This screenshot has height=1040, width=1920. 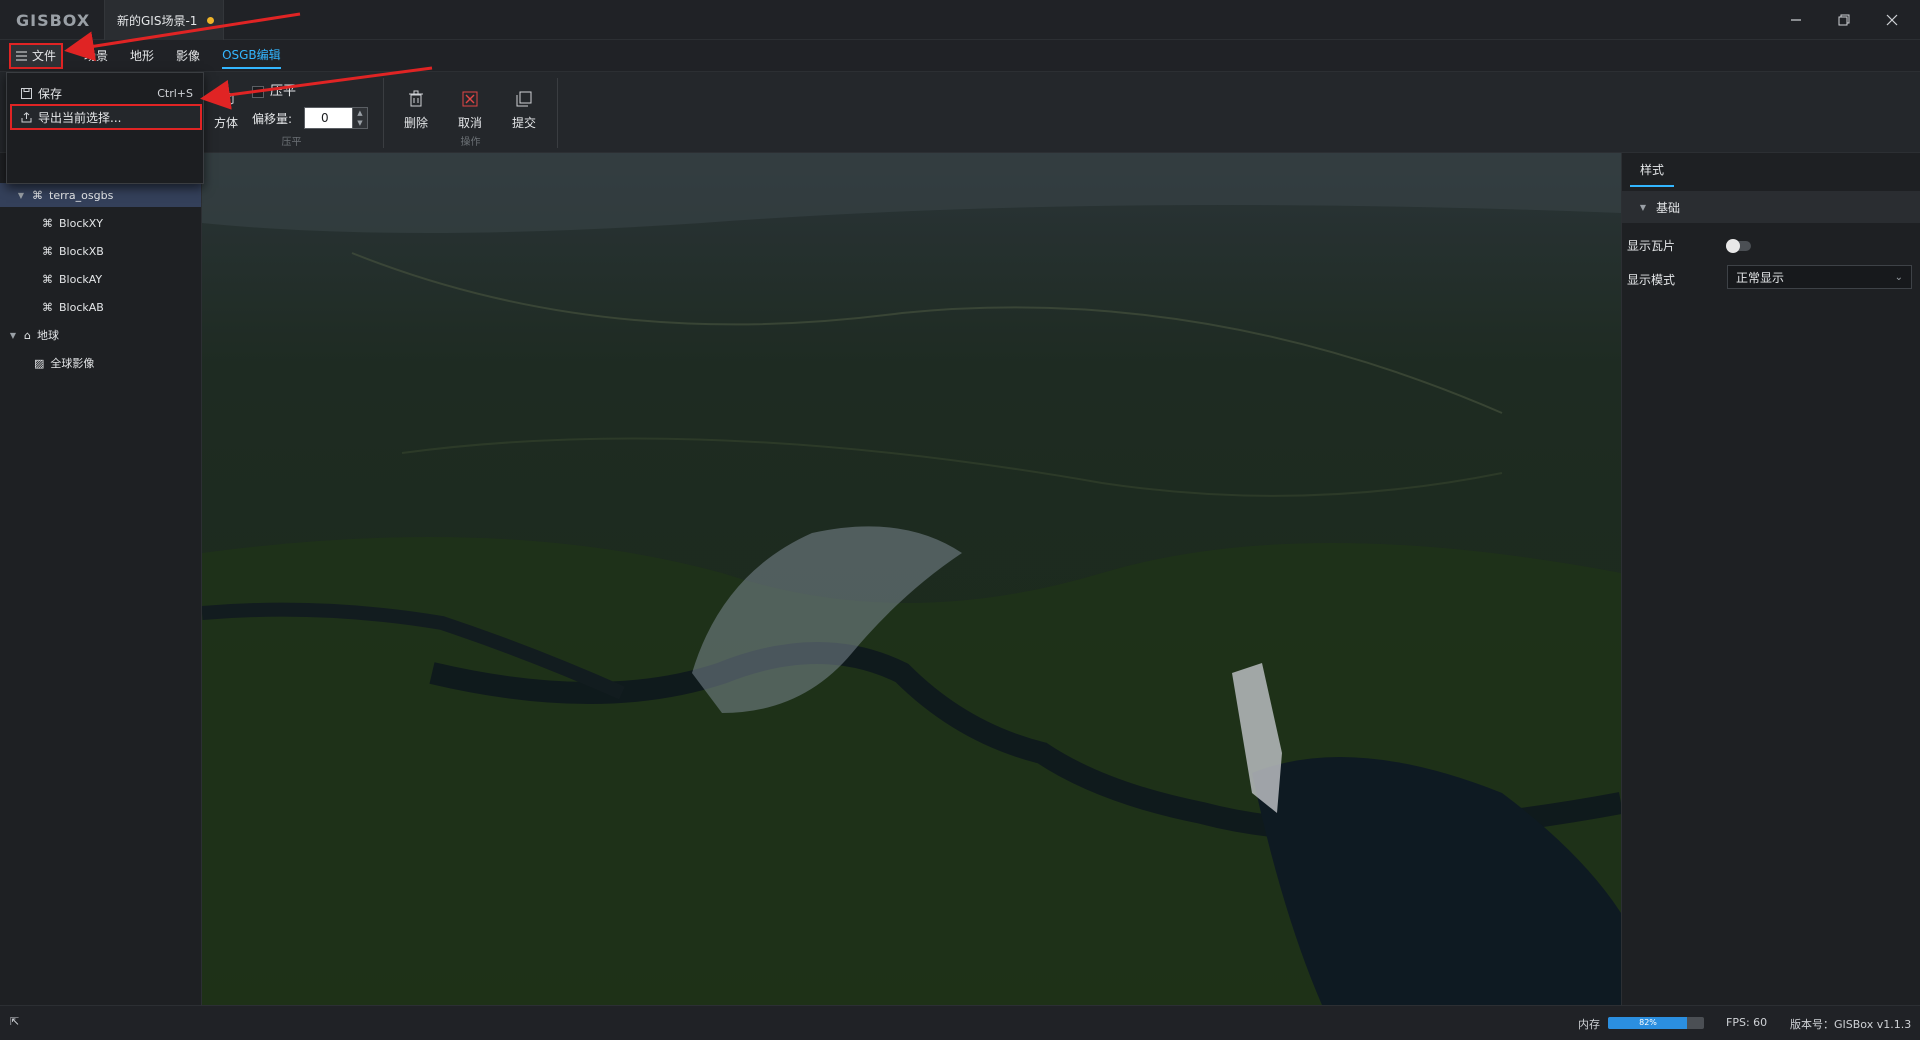 What do you see at coordinates (1760, 277) in the screenshot?
I see `display-mode-value: 正常显示` at bounding box center [1760, 277].